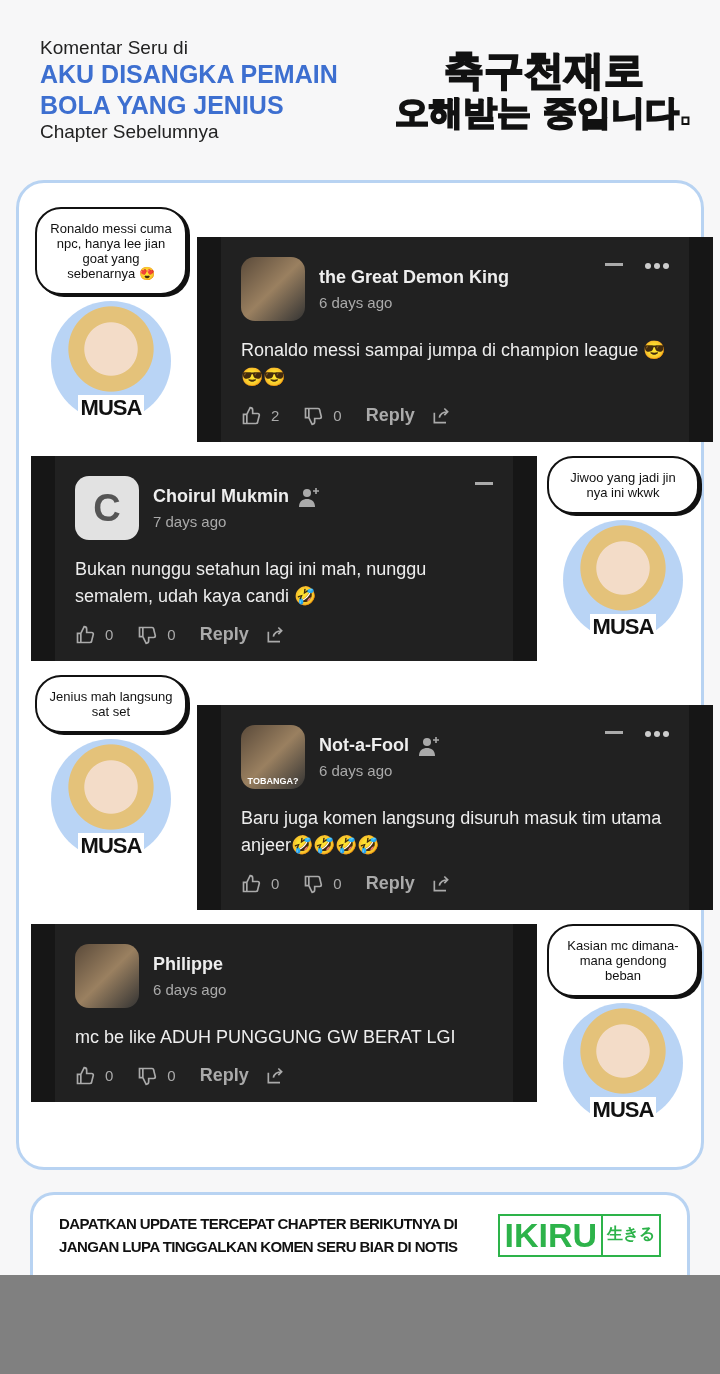  I want to click on series-title: BOLA YANG JENIUS, so click(162, 105).